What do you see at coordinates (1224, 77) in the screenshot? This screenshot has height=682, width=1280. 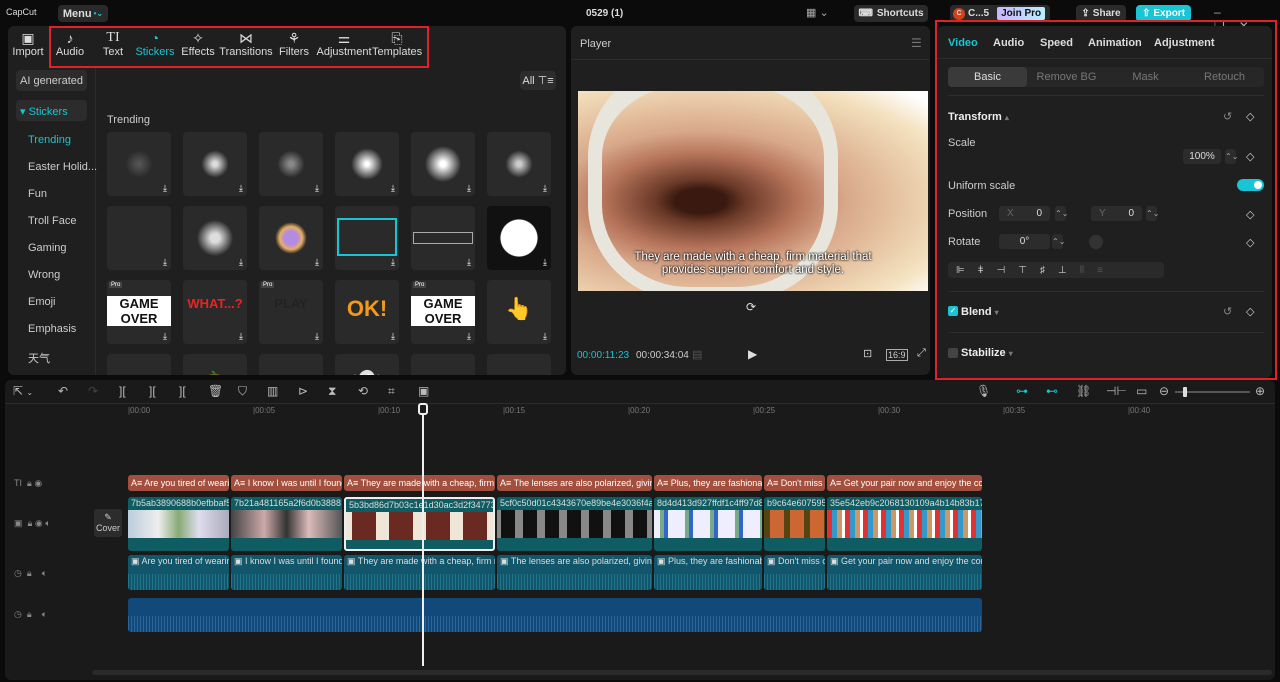 I see `subtab-retouch: Retouch` at bounding box center [1224, 77].